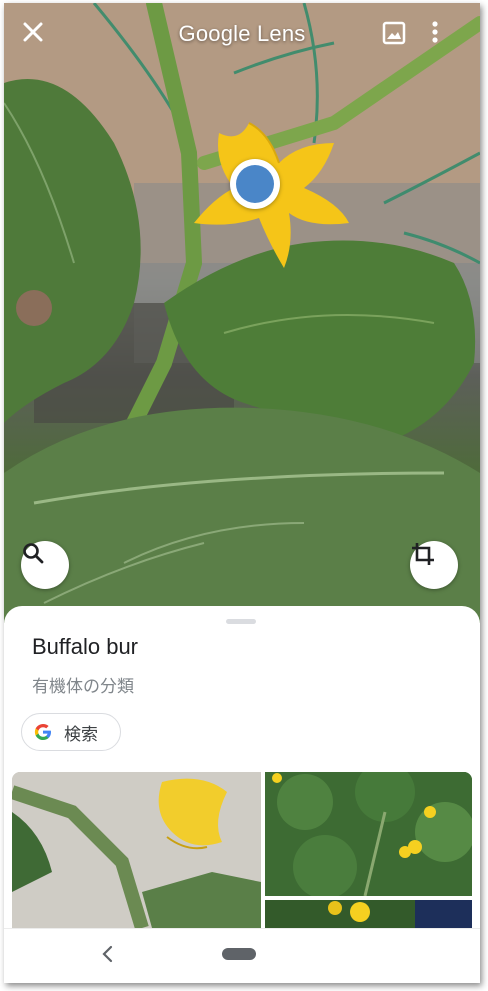  I want to click on system-navigation-bar, so click(242, 955).